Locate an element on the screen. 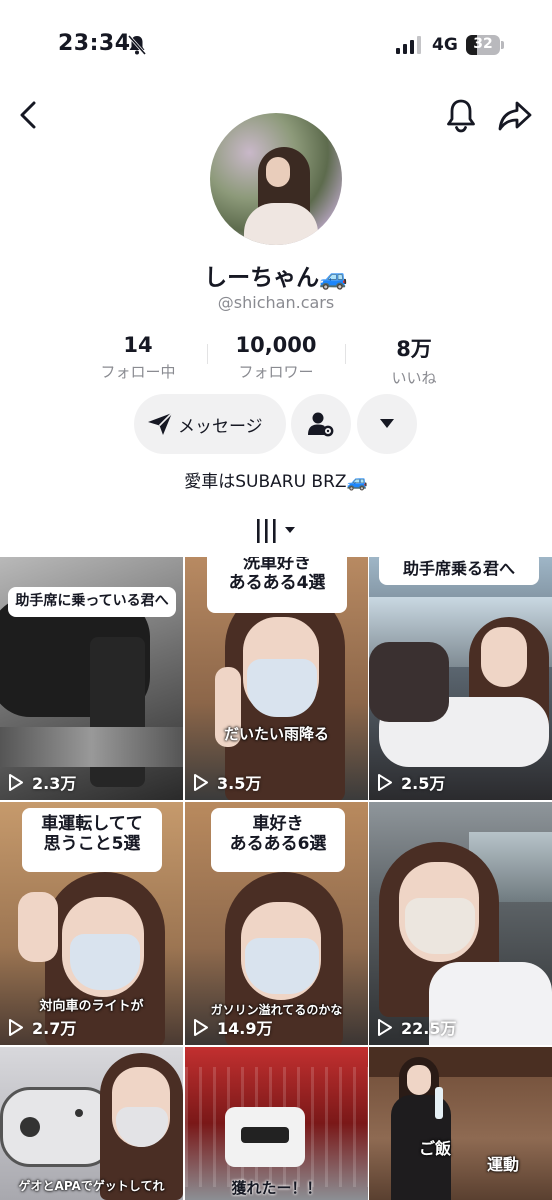 The height and width of the screenshot is (1200, 552). likes-label: いいね is located at coordinates (414, 378).